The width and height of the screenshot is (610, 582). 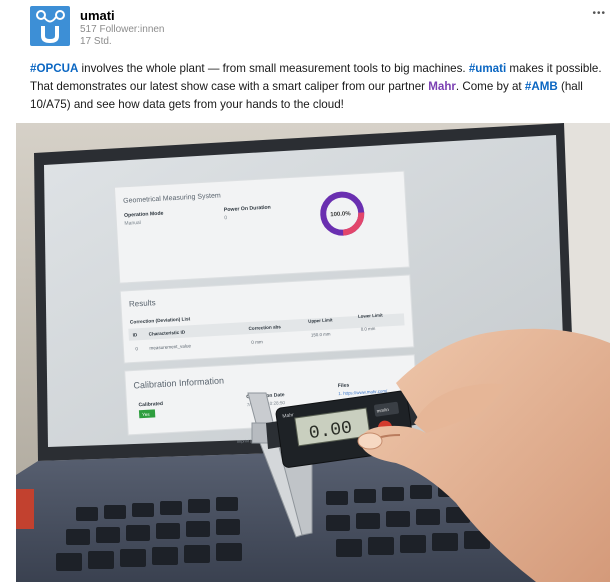 I want to click on hashtag-umati: #umati, so click(x=487, y=68).